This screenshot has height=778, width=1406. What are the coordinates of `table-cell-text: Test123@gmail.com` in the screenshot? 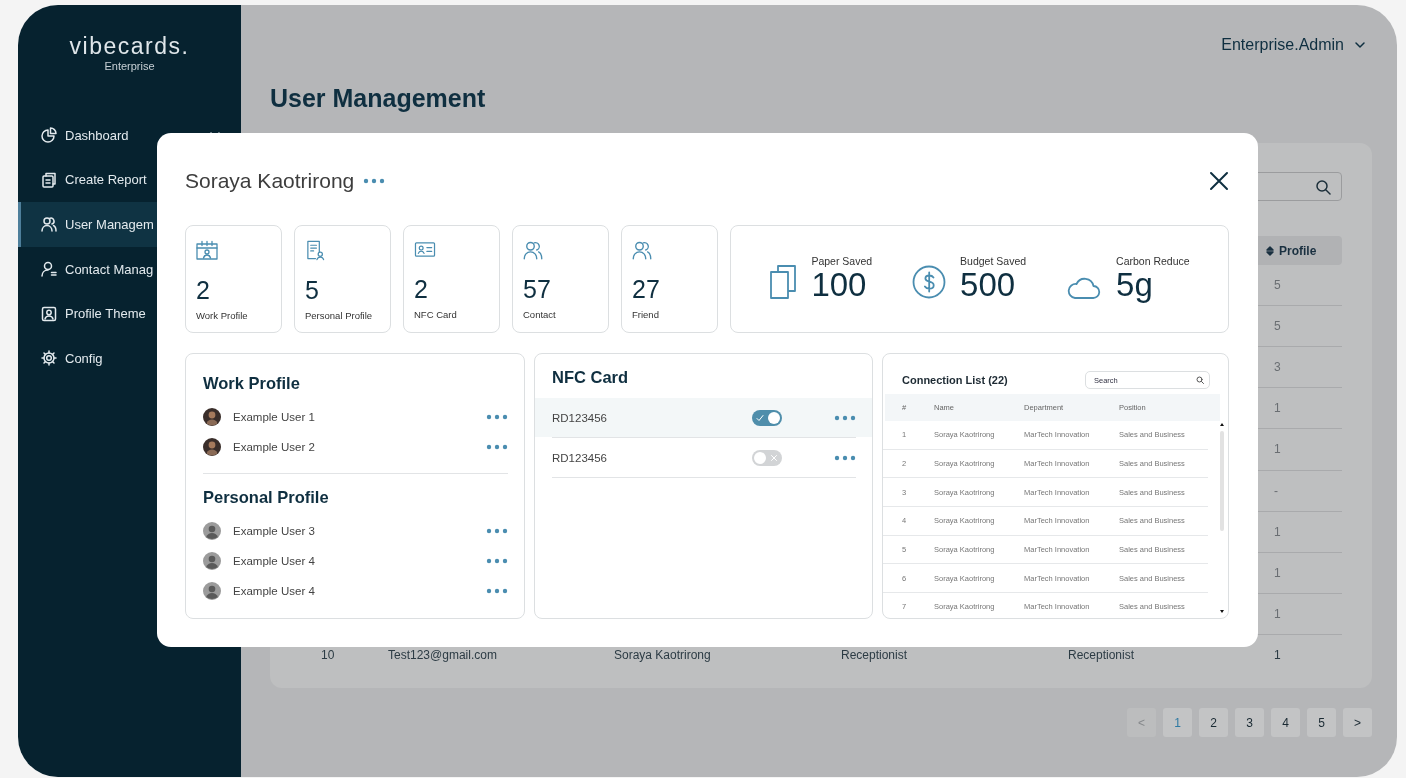 It's located at (443, 654).